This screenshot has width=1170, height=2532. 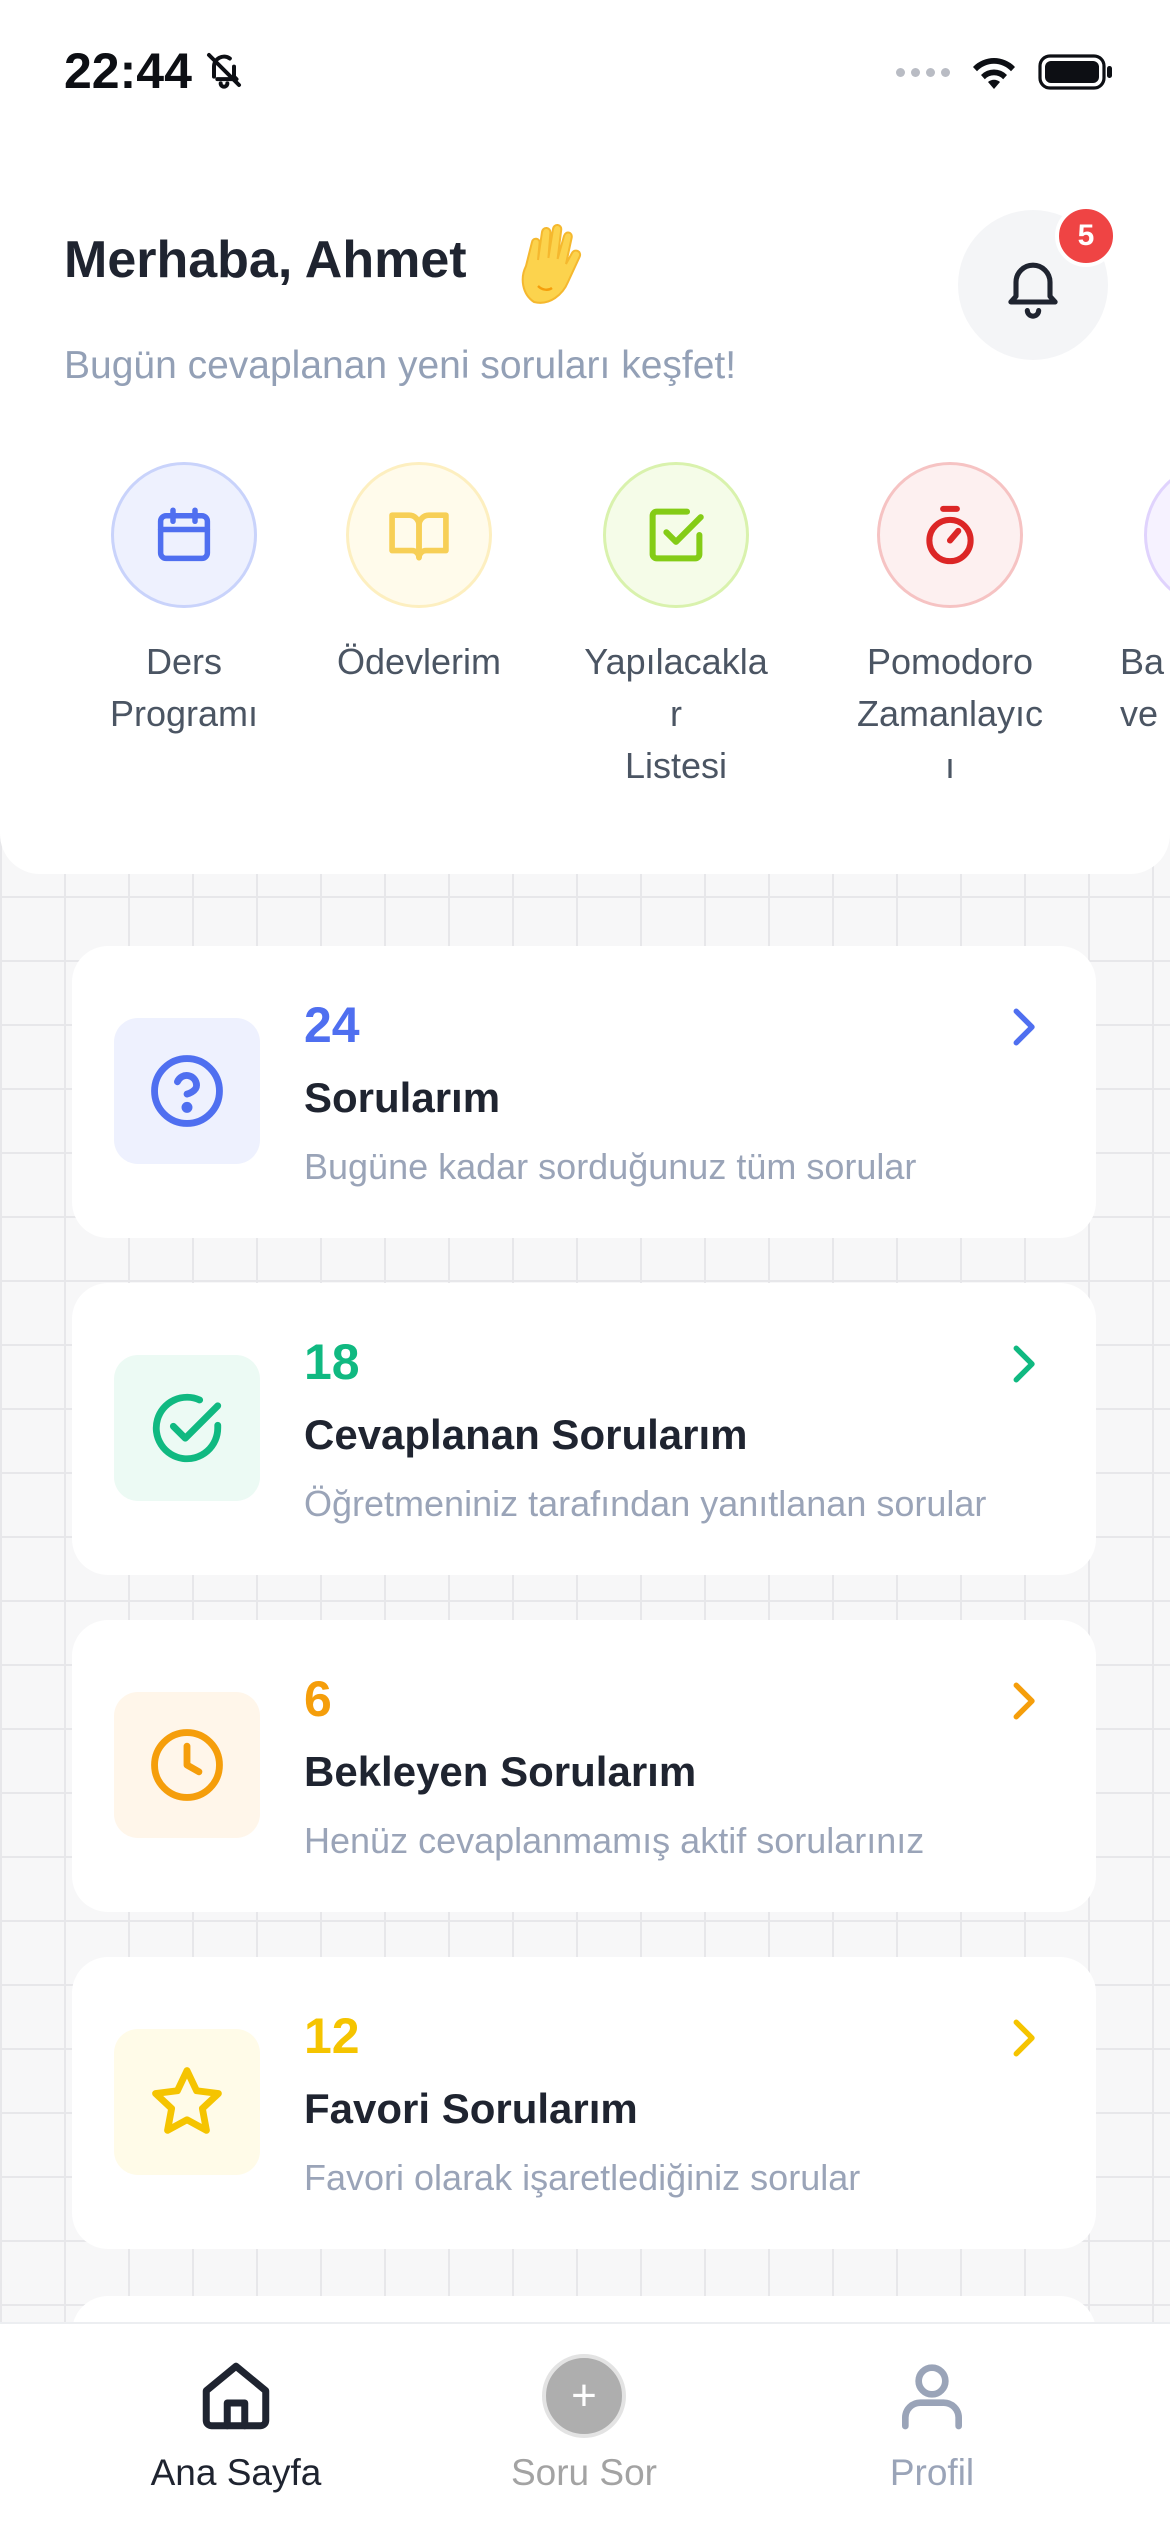 What do you see at coordinates (224, 71) in the screenshot?
I see `bell-slash-icon` at bounding box center [224, 71].